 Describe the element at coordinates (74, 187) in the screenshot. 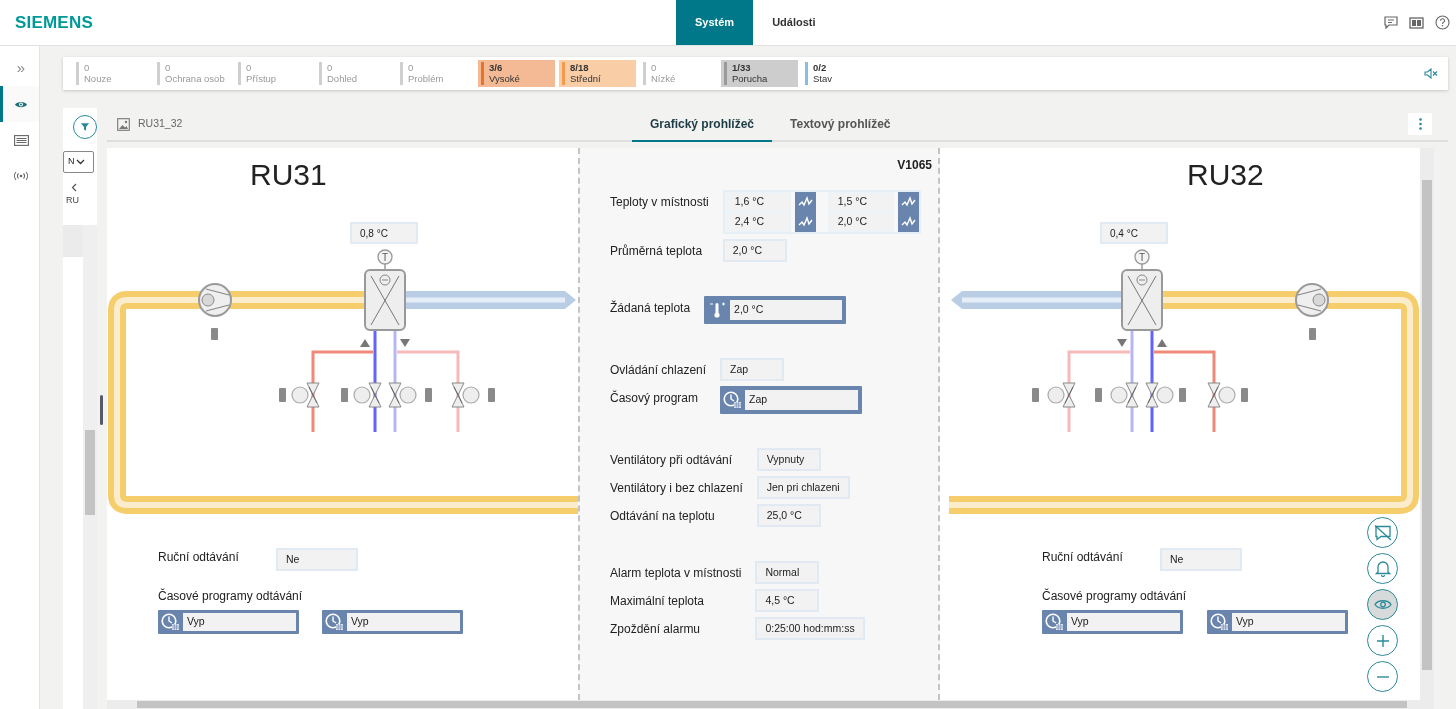

I see `back-button` at that location.